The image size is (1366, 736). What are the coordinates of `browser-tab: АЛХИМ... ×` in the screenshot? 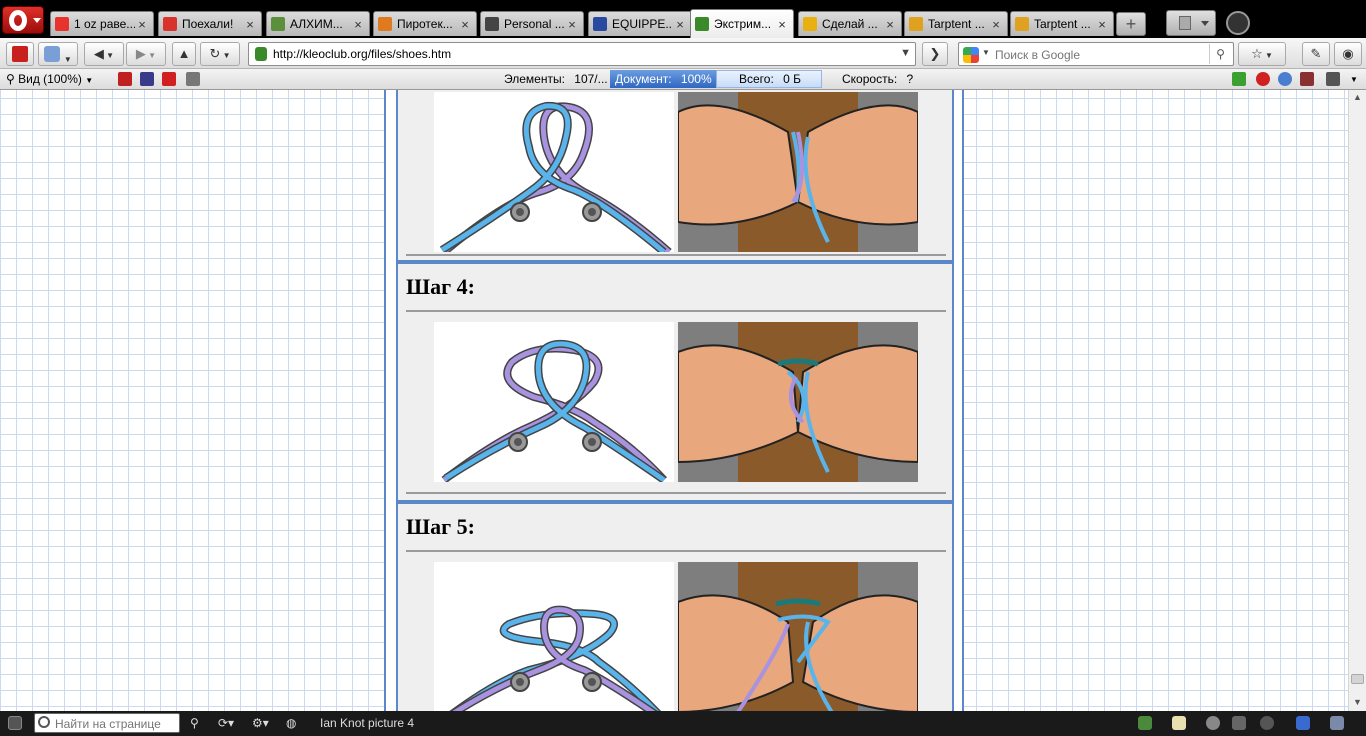 It's located at (318, 23).